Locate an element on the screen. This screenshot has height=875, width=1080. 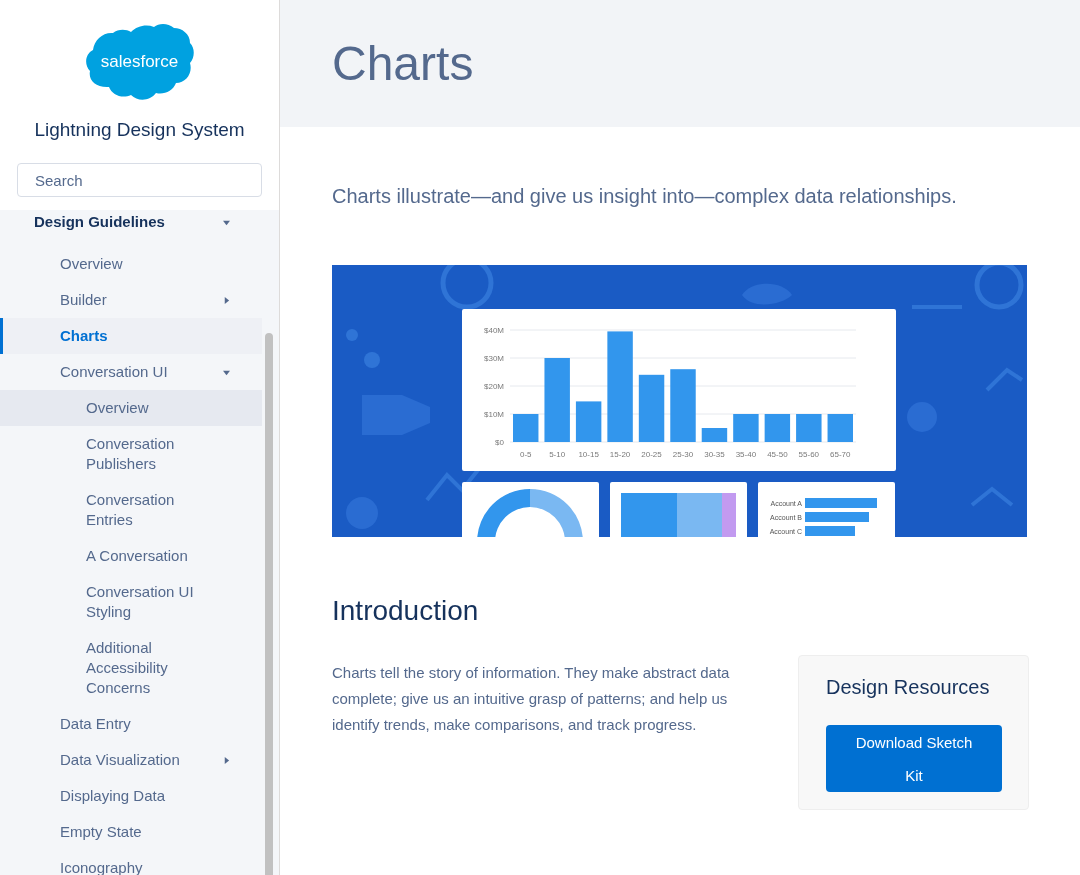
axis-tick-label: $0 is located at coordinates (499, 442).